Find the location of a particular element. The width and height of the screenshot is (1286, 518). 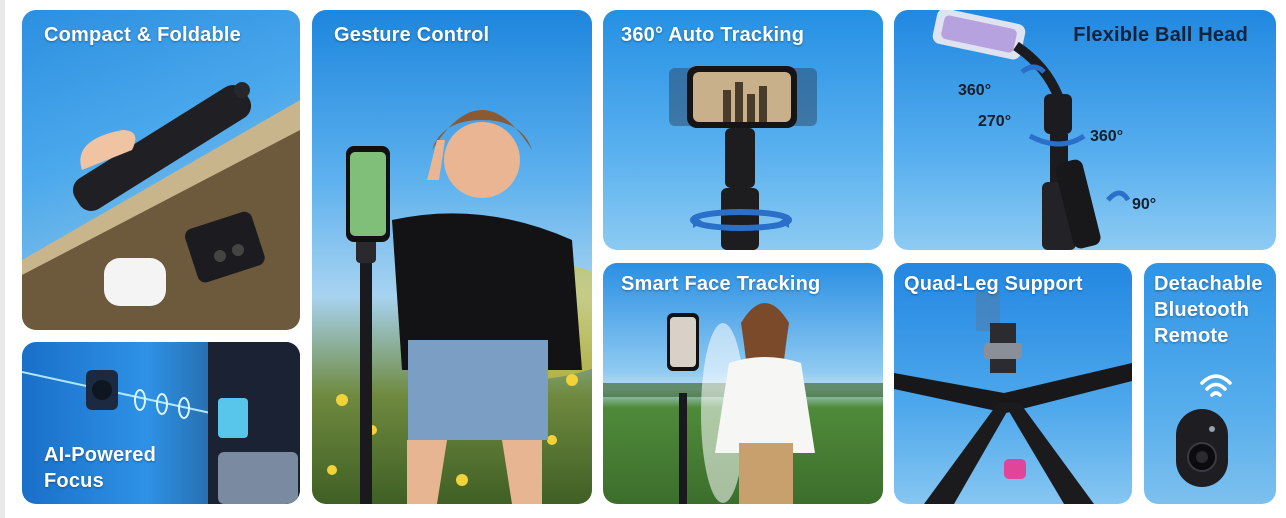

tile-title: Smart Face Tracking is located at coordinates (721, 284).